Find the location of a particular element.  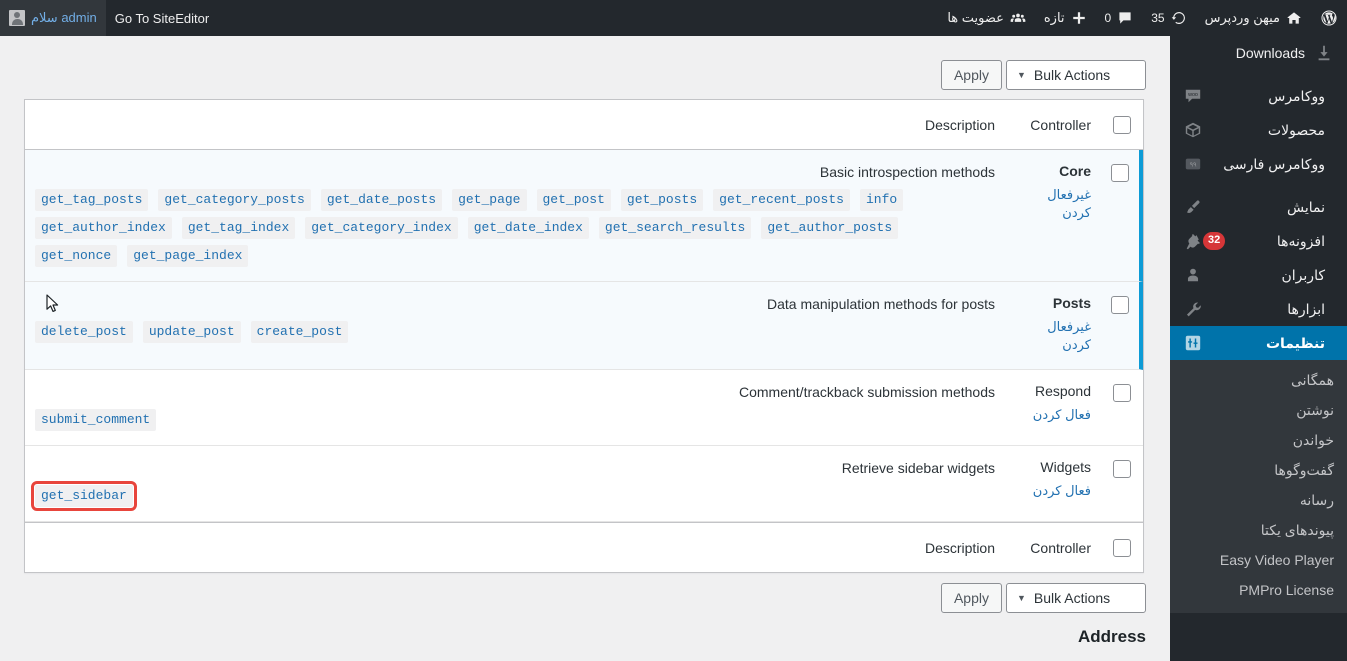

row-controller-cell: Widgets فعال کردن is located at coordinates (1053, 484).